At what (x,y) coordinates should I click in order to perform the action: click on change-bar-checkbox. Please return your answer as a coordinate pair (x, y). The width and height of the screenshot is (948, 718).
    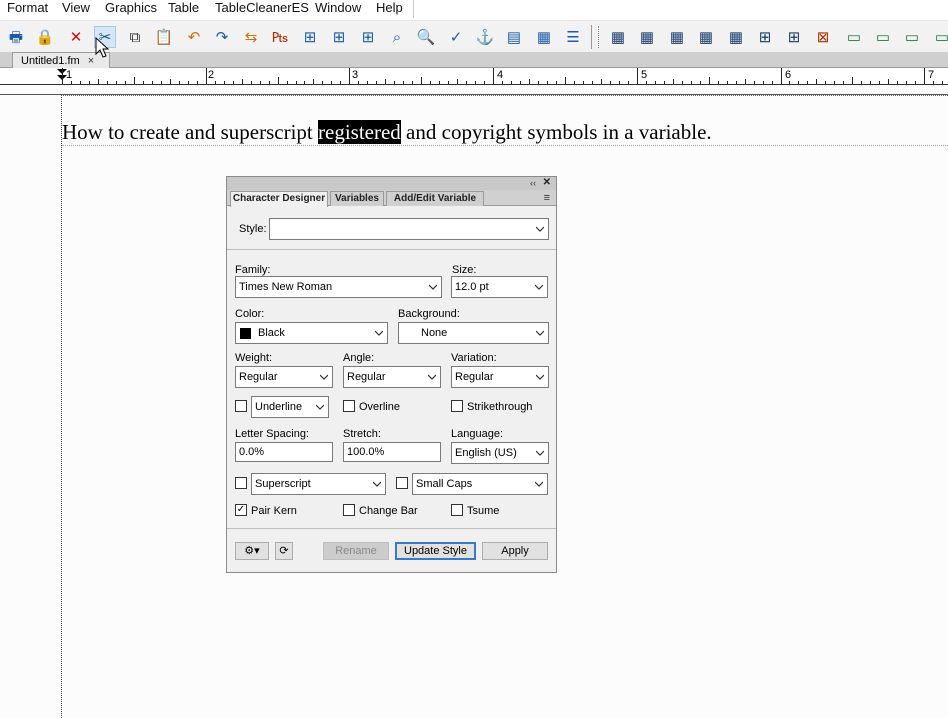
    Looking at the image, I should click on (349, 510).